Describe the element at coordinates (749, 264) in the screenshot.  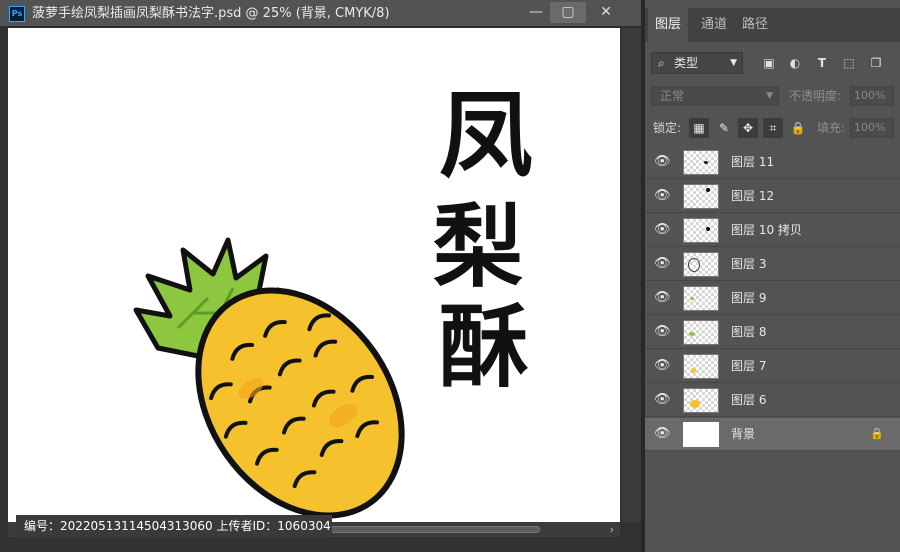
I see `layer-name: 图层 3` at that location.